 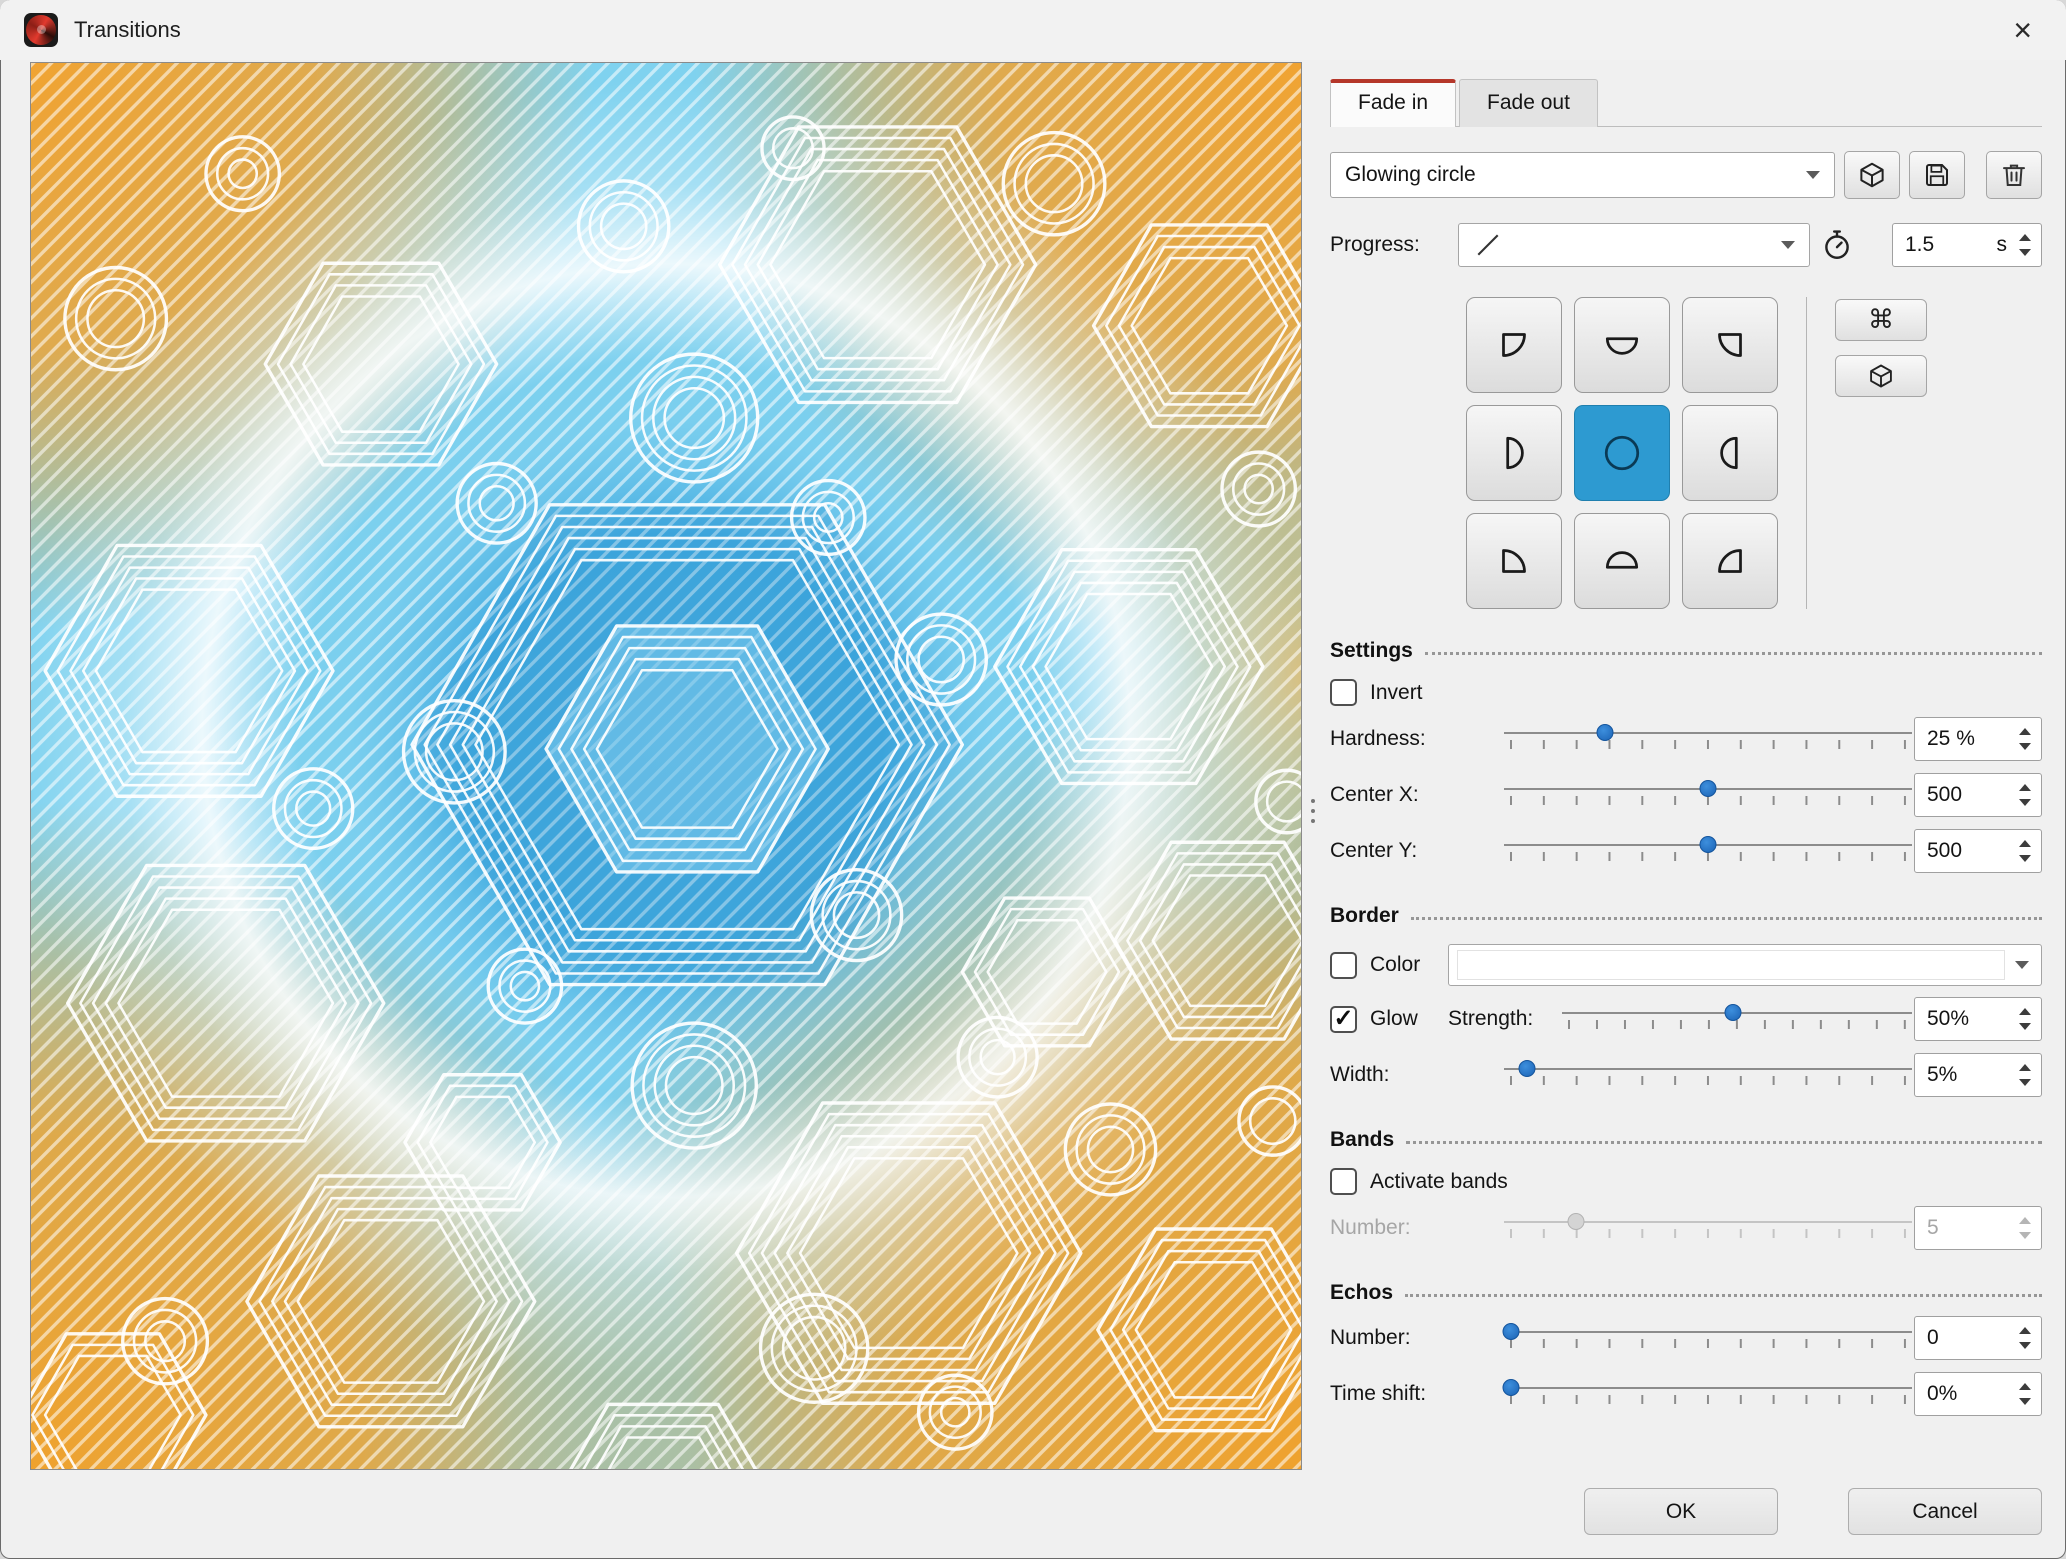 What do you see at coordinates (1374, 794) in the screenshot?
I see `center-x-label: Center X:` at bounding box center [1374, 794].